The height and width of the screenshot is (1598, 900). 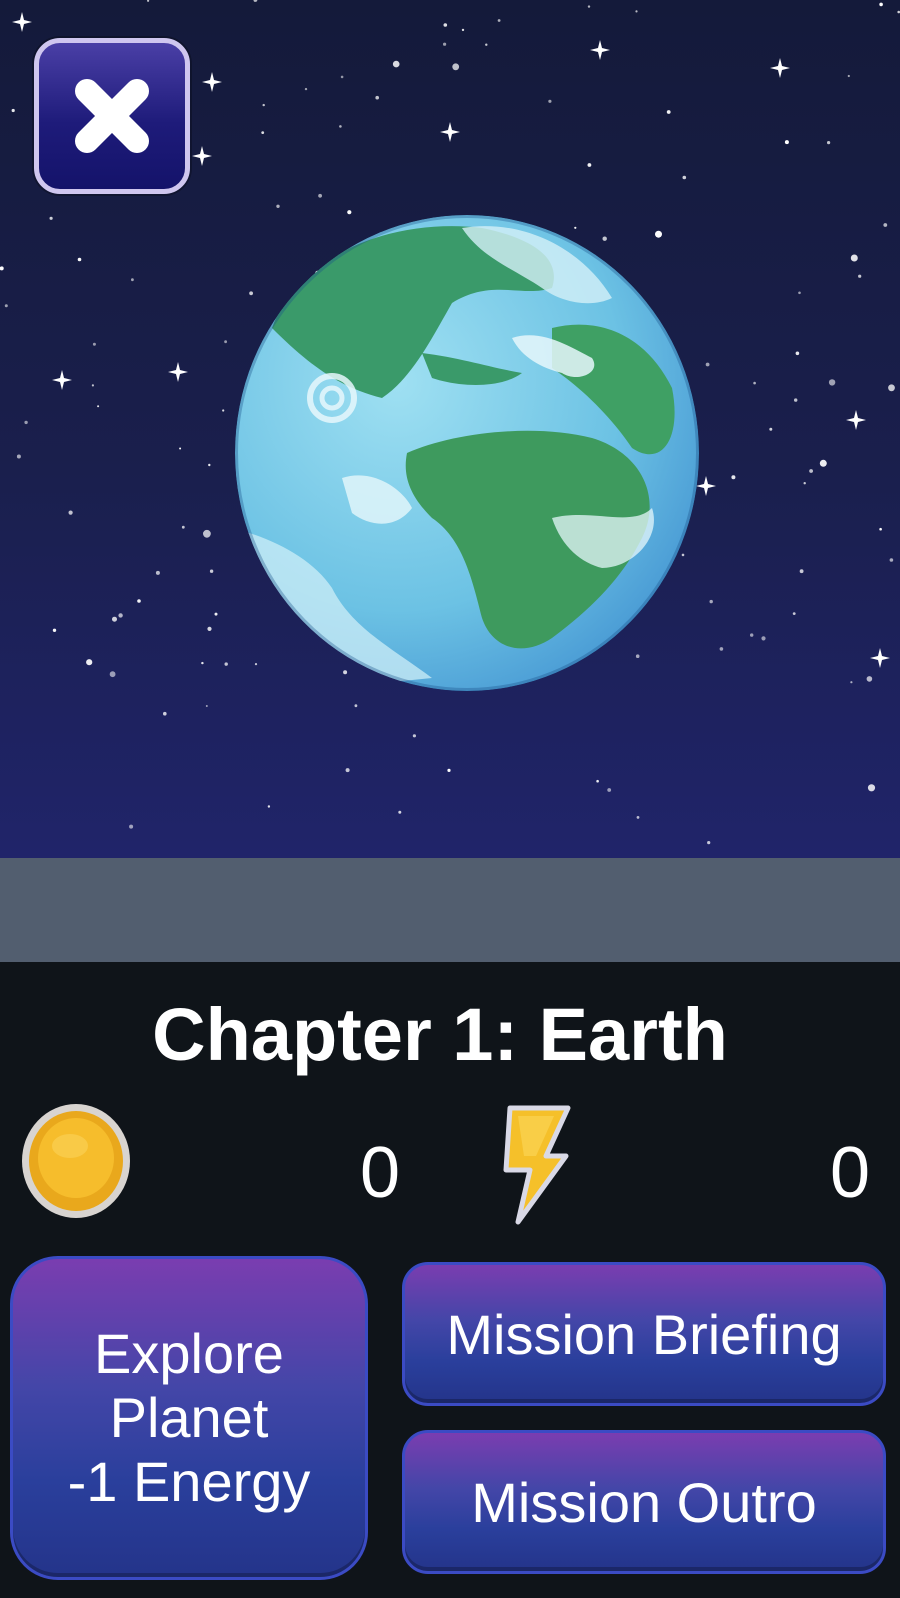 I want to click on mission-outro-label: Mission Outro, so click(x=644, y=1502).